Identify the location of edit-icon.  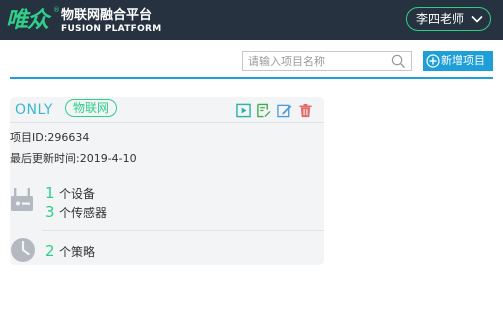
(284, 110).